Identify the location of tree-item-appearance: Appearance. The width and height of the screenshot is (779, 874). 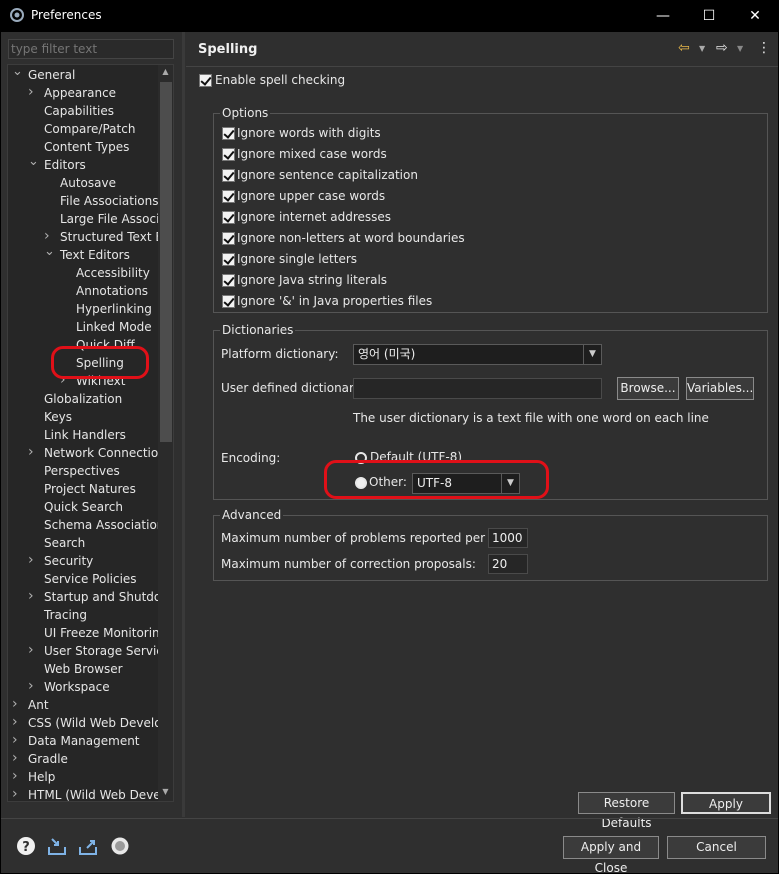
(80, 93).